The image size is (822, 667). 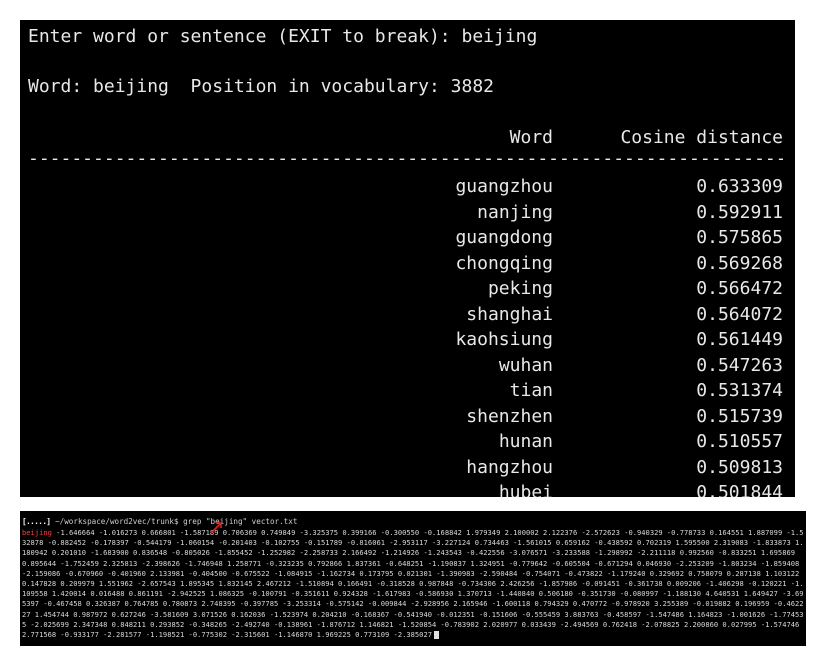 What do you see at coordinates (36, 521) in the screenshot?
I see `host-prompt: [.....]` at bounding box center [36, 521].